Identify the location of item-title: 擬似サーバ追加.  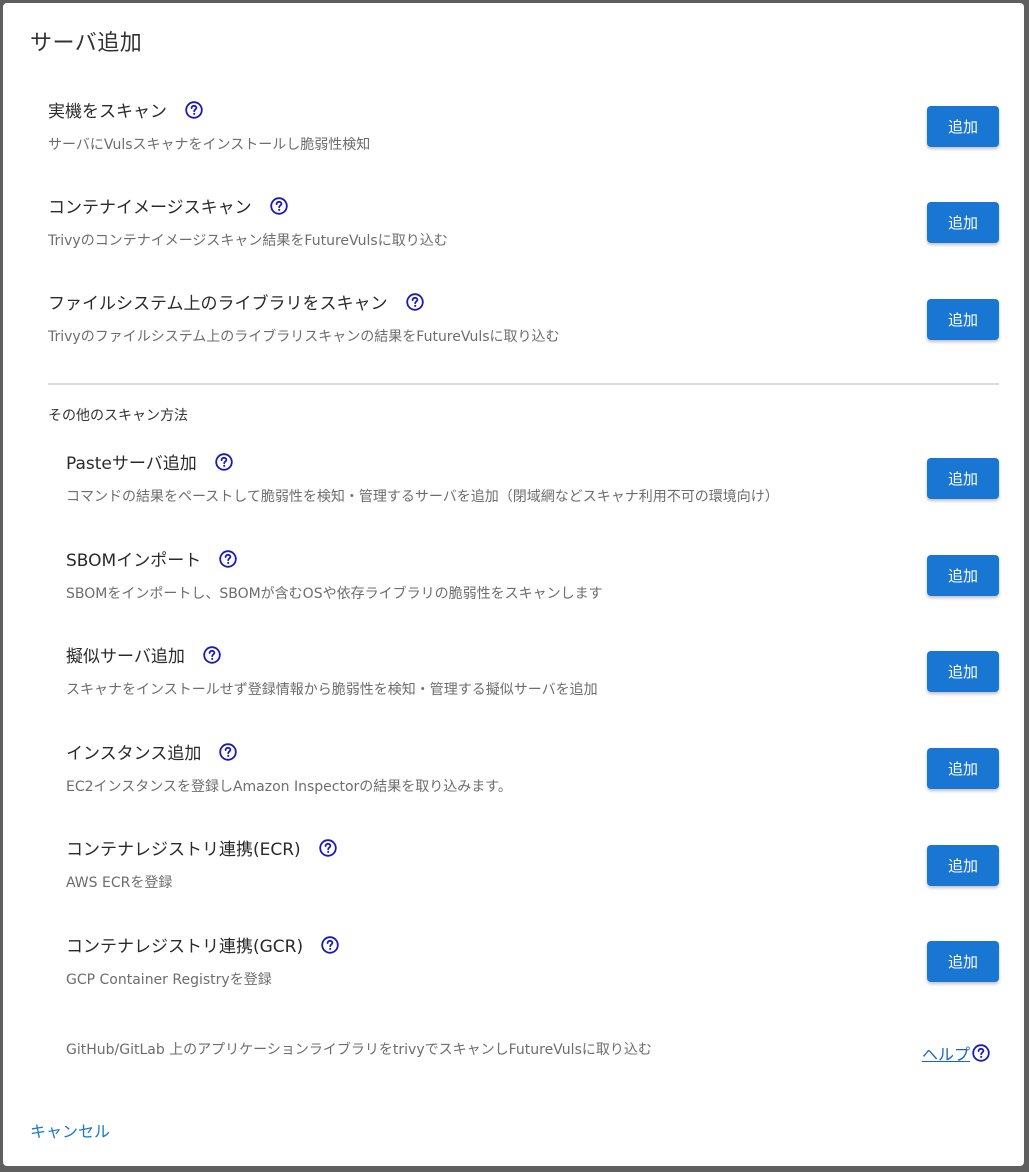
(125, 657).